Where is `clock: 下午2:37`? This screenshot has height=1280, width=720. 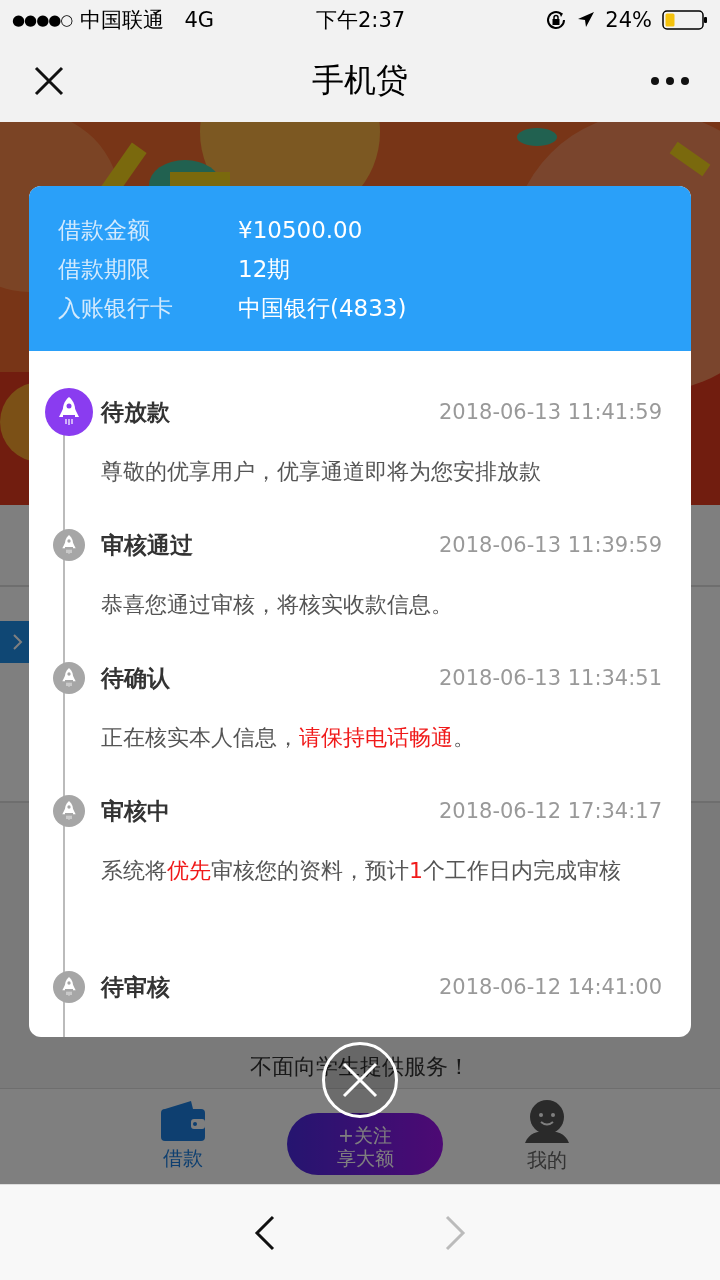
clock: 下午2:37 is located at coordinates (361, 20).